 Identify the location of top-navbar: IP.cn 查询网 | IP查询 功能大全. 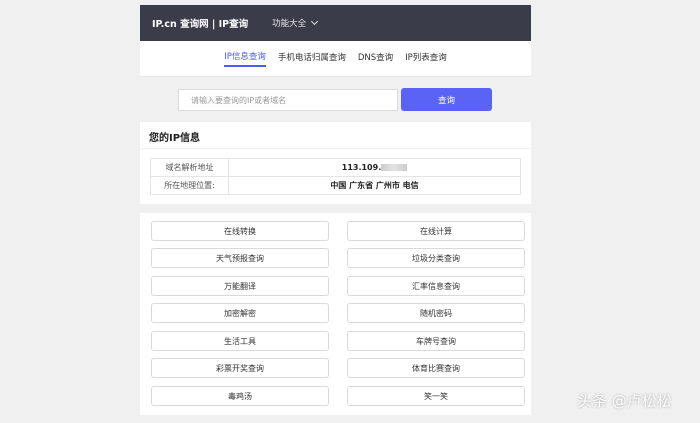
(335, 23).